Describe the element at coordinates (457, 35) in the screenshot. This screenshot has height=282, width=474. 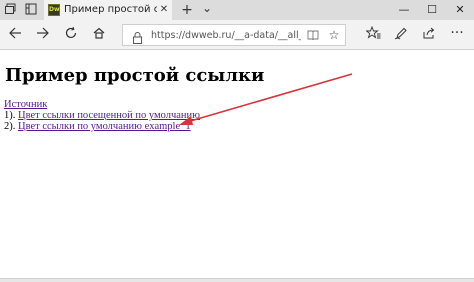
I see `more-options-icon: ···` at that location.